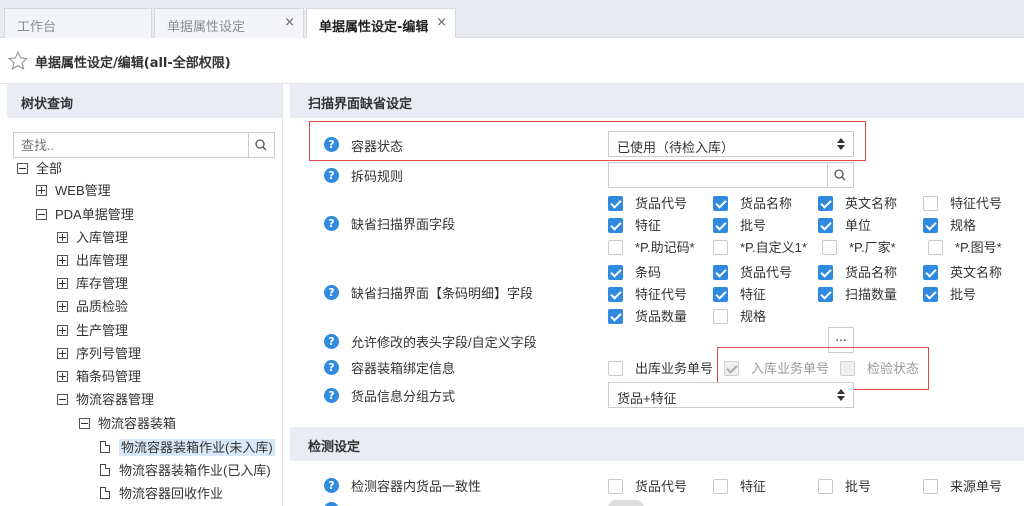 Image resolution: width=1024 pixels, height=506 pixels. Describe the element at coordinates (381, 23) in the screenshot. I see `tab-doc-attr-edit: 单据属性设定-编辑 ×` at that location.